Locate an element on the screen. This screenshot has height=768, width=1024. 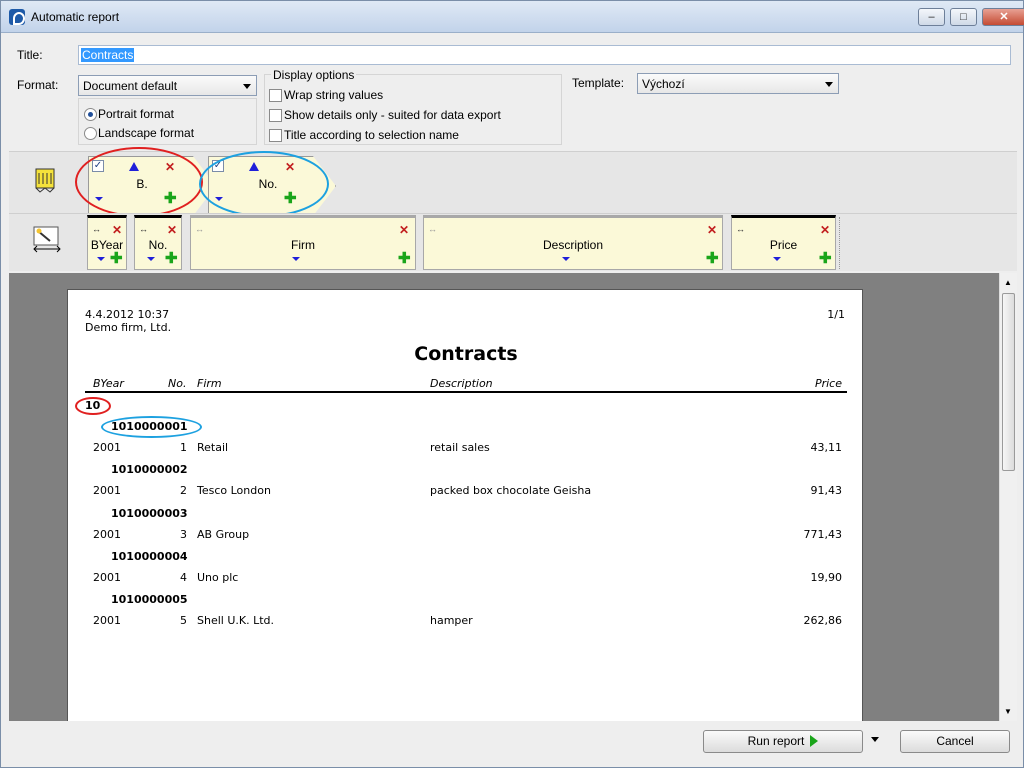
header-price: Price is located at coordinates (828, 383).